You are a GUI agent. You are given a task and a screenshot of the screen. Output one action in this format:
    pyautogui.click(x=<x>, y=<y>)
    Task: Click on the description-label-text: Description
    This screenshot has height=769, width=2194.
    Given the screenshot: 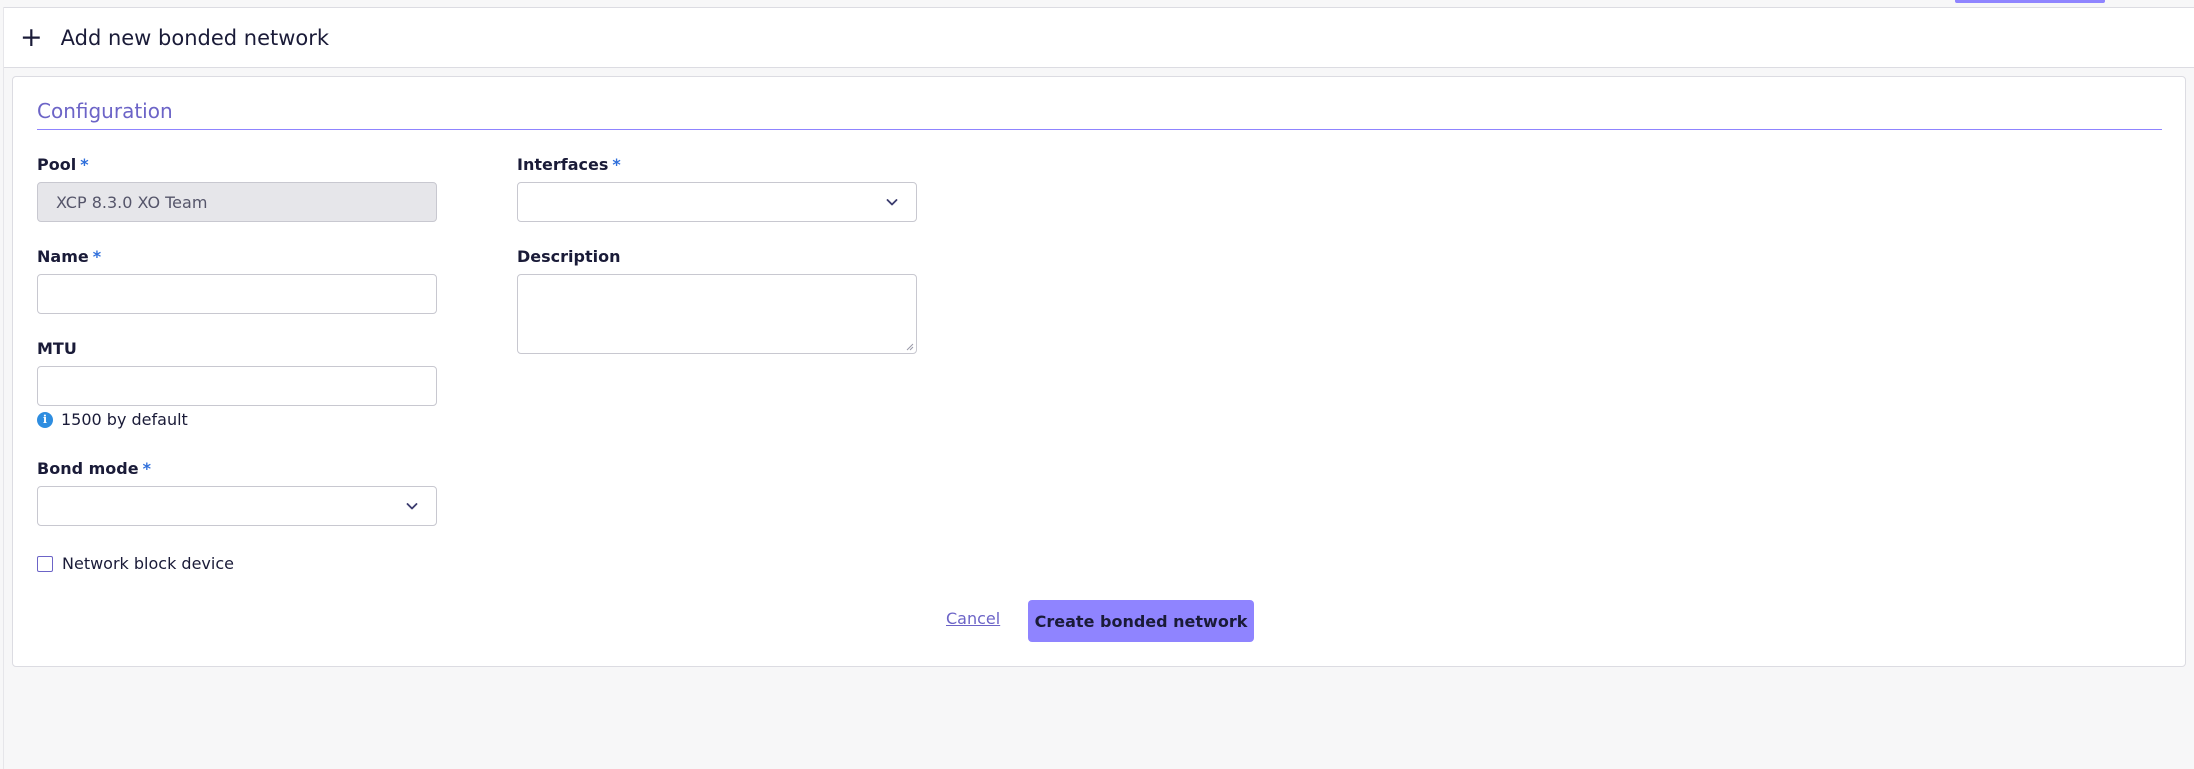 What is the action you would take?
    pyautogui.click(x=569, y=256)
    